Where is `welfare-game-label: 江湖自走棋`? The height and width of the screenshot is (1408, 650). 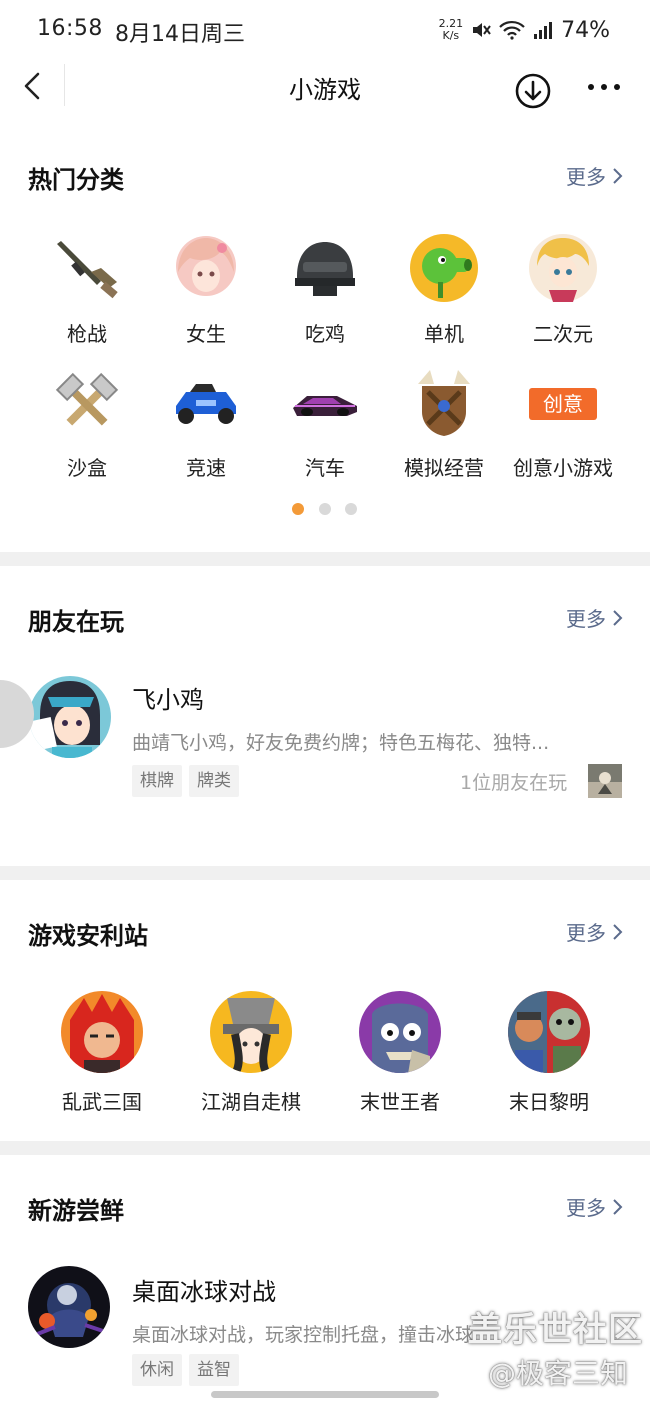 welfare-game-label: 江湖自走棋 is located at coordinates (251, 1102).